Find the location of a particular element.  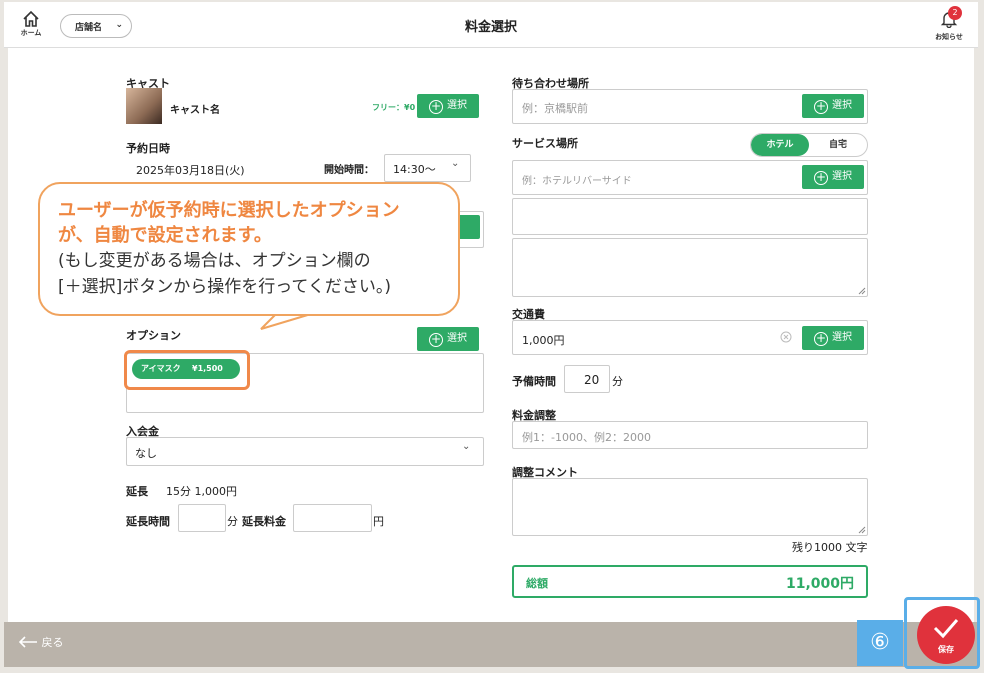

meeting-select-button: + 選択 is located at coordinates (833, 106).